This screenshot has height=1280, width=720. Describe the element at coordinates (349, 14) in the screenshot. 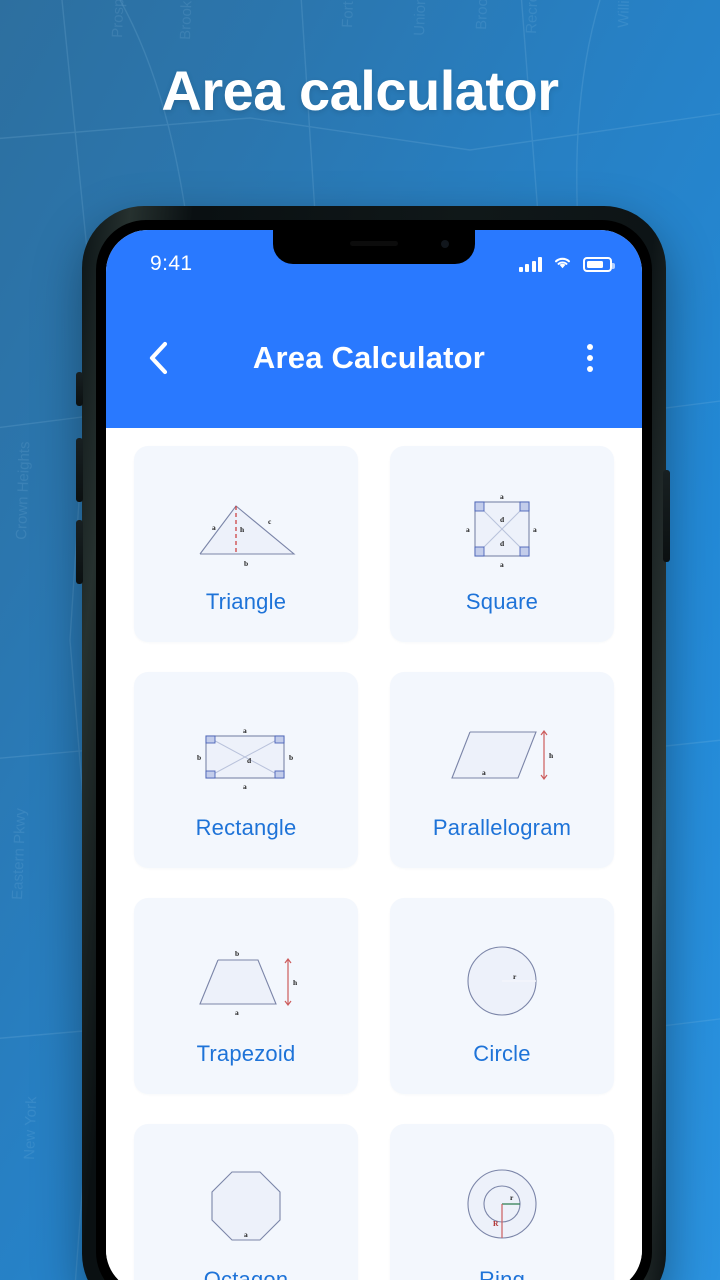

I see `svg-text: Fort Greene` at that location.